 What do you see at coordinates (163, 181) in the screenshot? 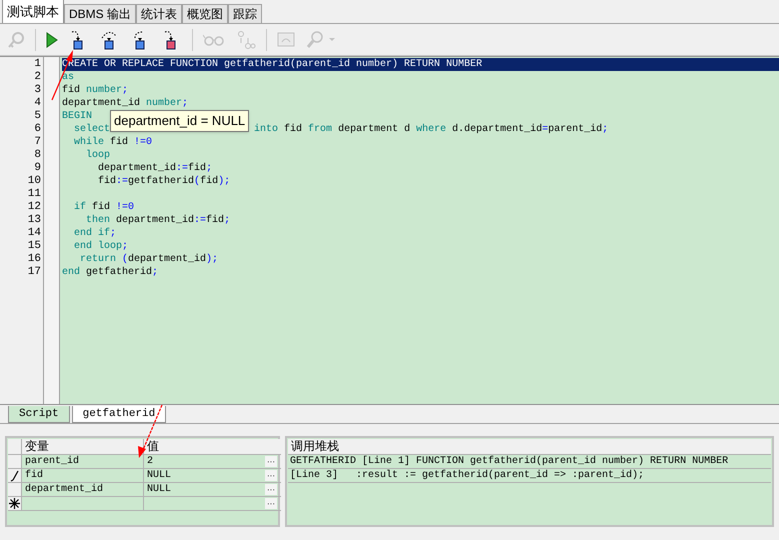
I see `code-text: fid:=getfatherid(fid);` at bounding box center [163, 181].